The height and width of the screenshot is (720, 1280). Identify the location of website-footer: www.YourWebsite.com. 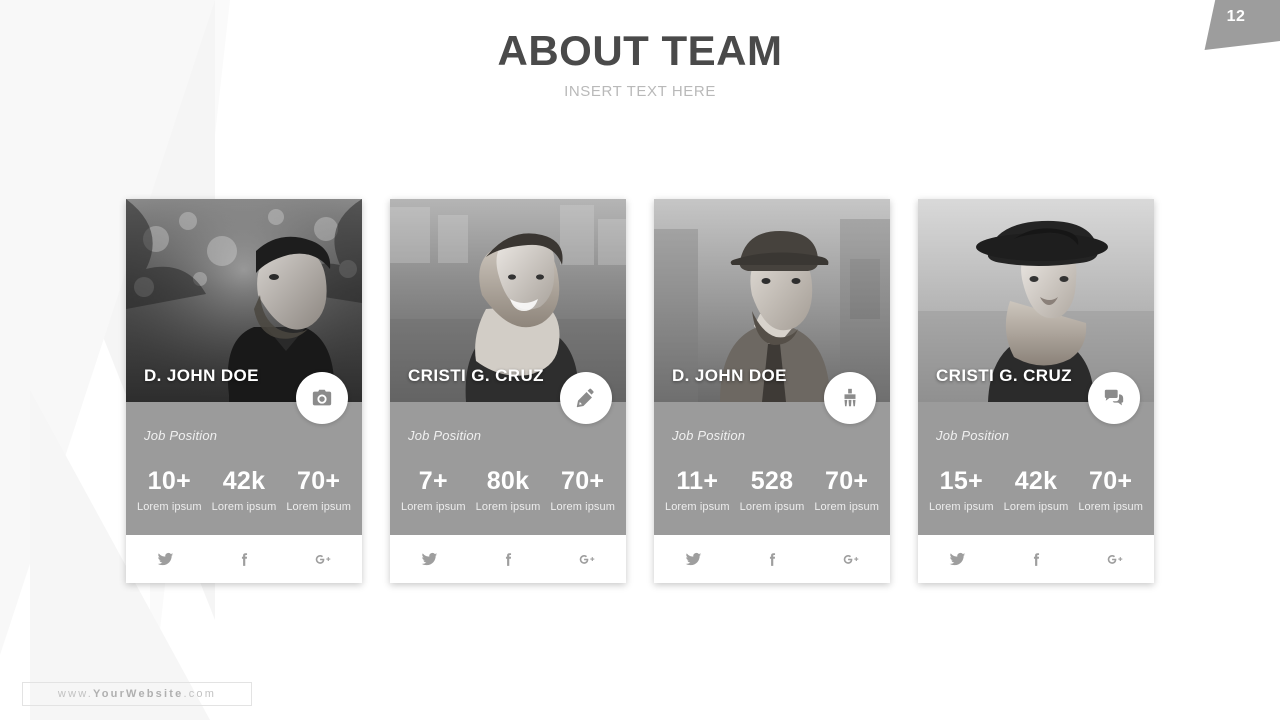
(137, 694).